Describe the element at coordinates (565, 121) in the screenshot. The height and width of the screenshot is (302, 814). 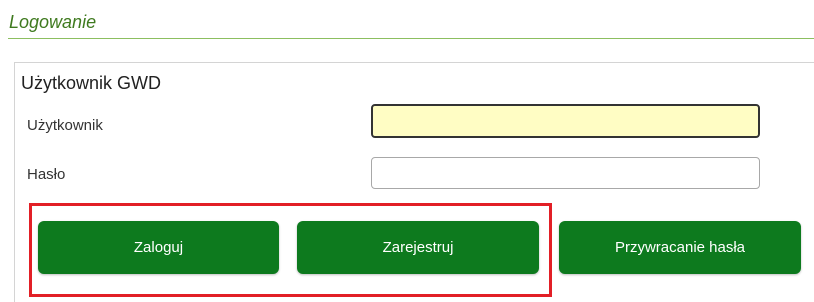
I see `username-input` at that location.